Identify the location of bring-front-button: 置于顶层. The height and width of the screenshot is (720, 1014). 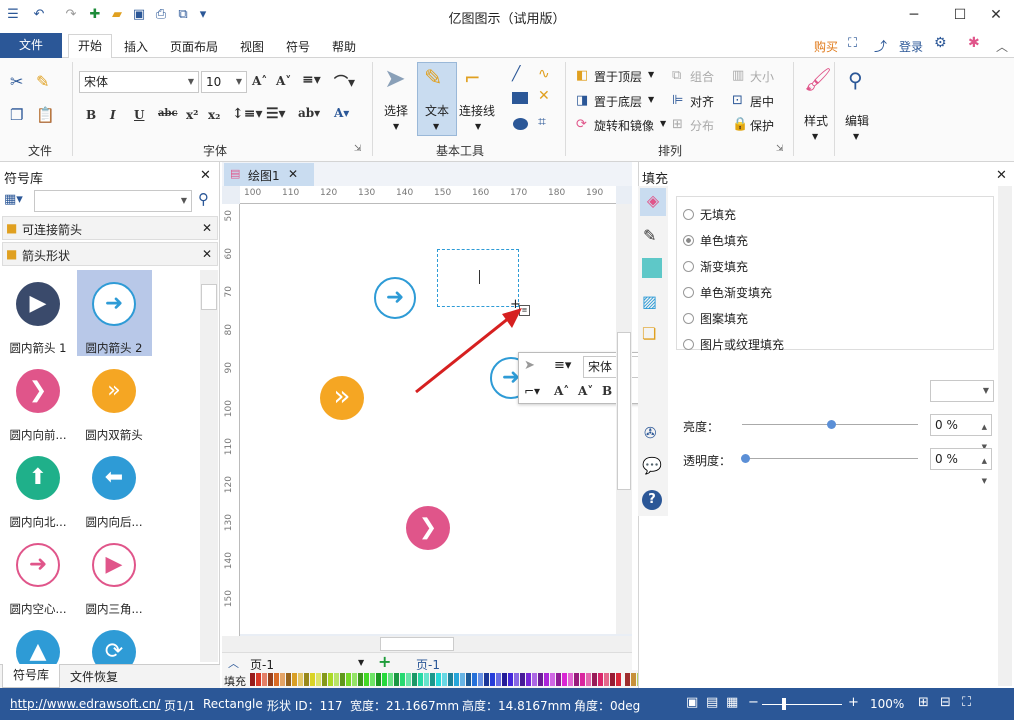
(618, 76).